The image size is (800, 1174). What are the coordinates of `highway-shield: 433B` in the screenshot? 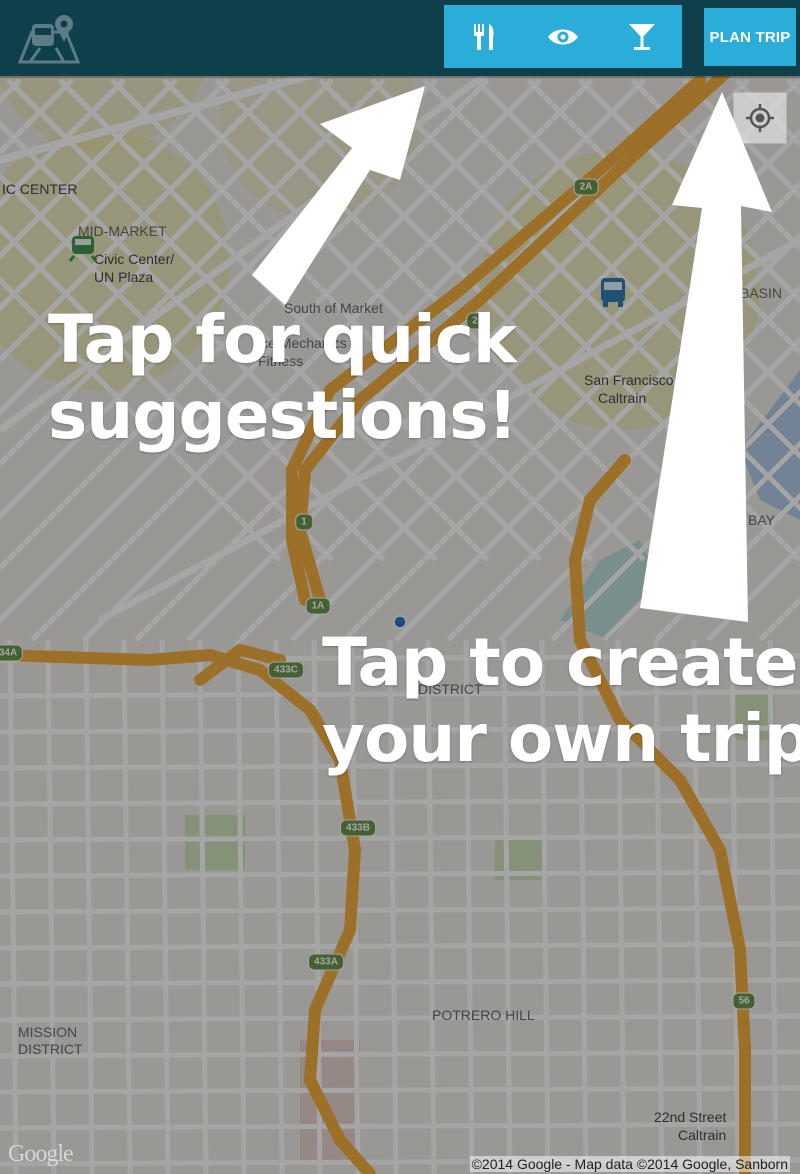 It's located at (358, 828).